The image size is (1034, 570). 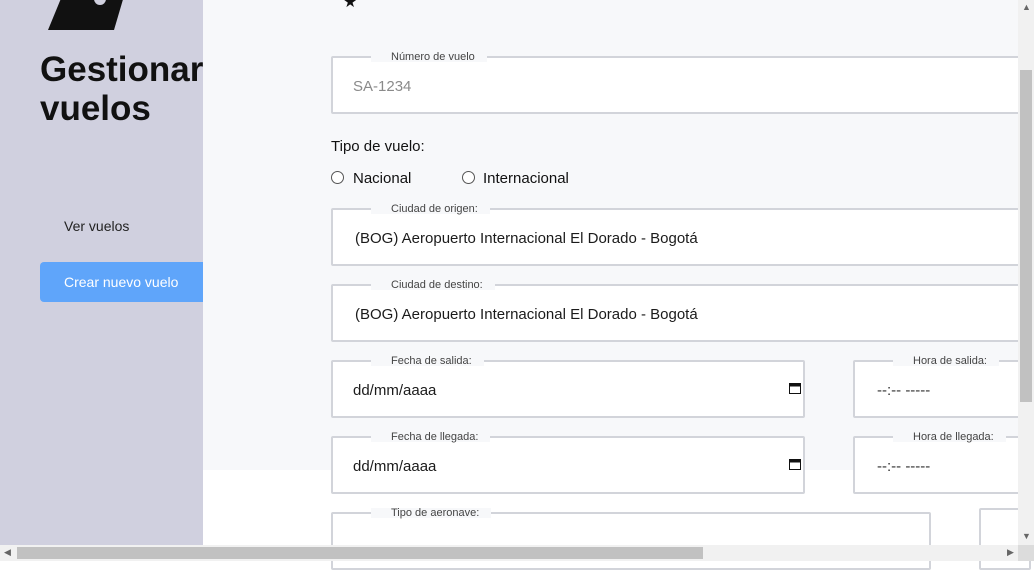 What do you see at coordinates (568, 387) in the screenshot?
I see `departure-date-input: Fecha de salida: dd/mm/aaaa` at bounding box center [568, 387].